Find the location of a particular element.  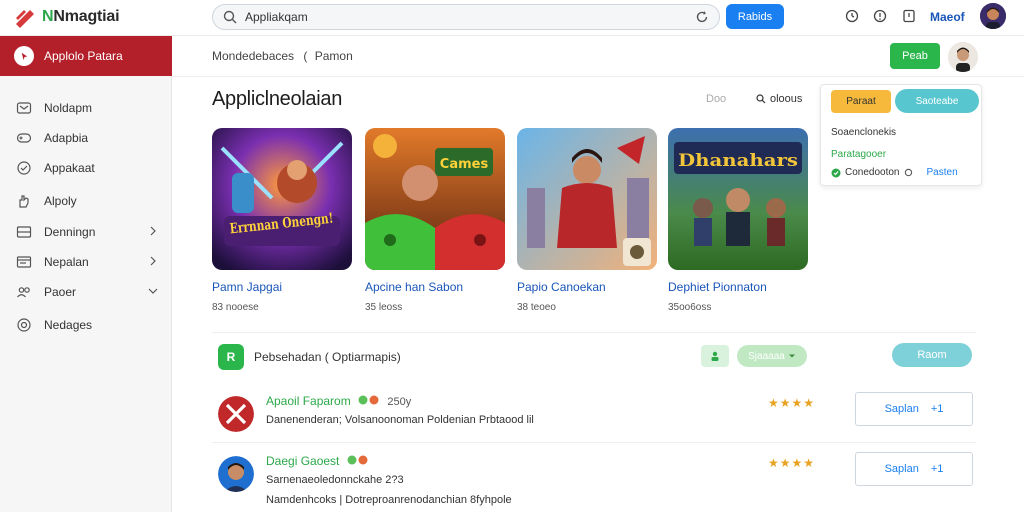

app-card: Papio Canoekan 38 teoeo is located at coordinates (587, 220).